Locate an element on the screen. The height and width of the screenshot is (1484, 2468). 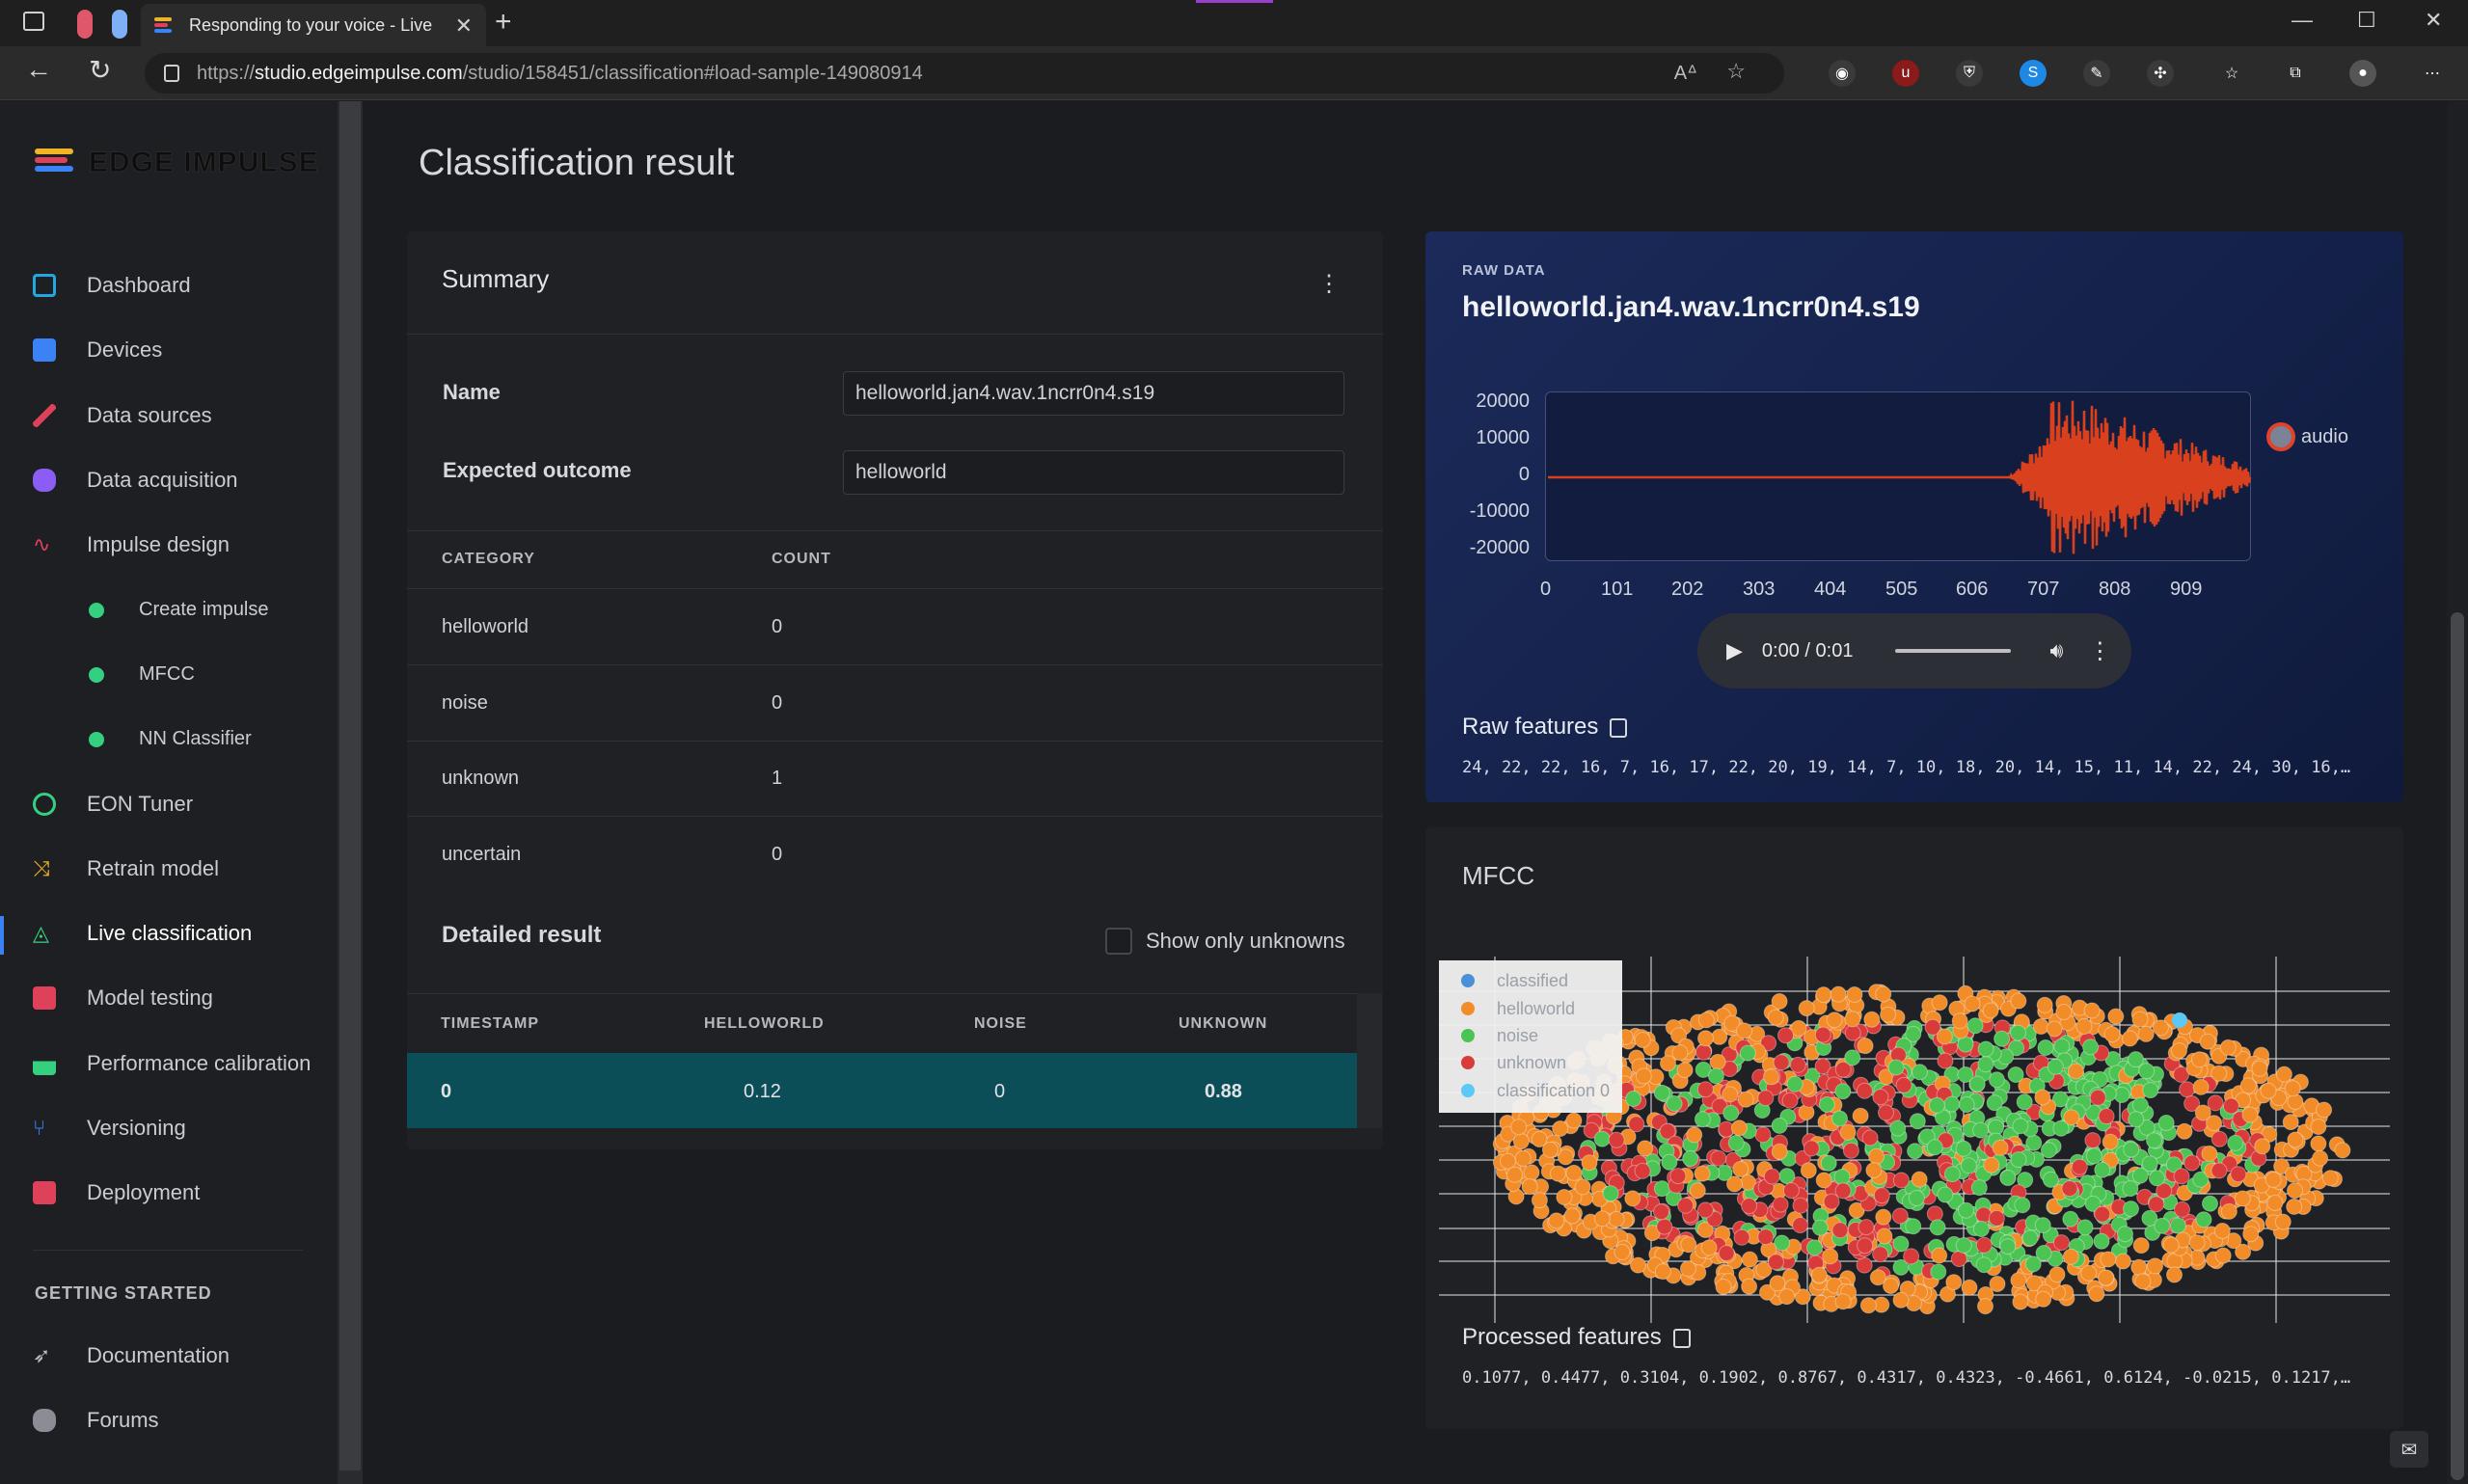
legend-helloworld-marker-icon is located at coordinates (1468, 1008).